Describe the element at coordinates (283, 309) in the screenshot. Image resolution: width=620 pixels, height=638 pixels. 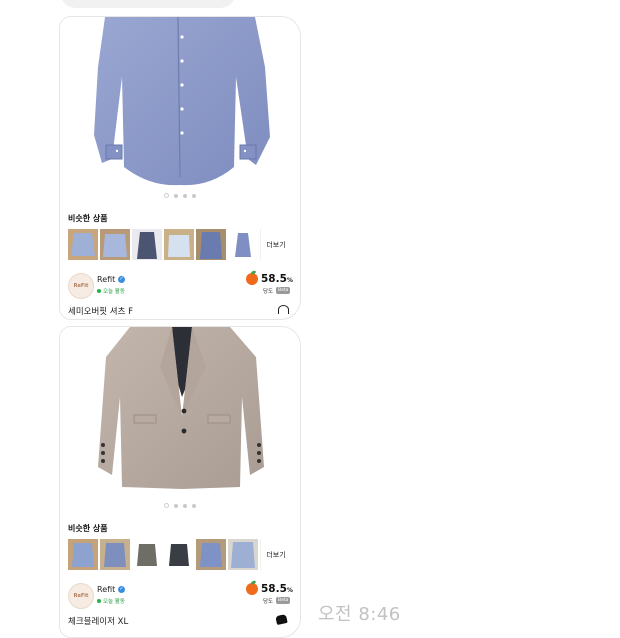
I see `heart-icon` at that location.